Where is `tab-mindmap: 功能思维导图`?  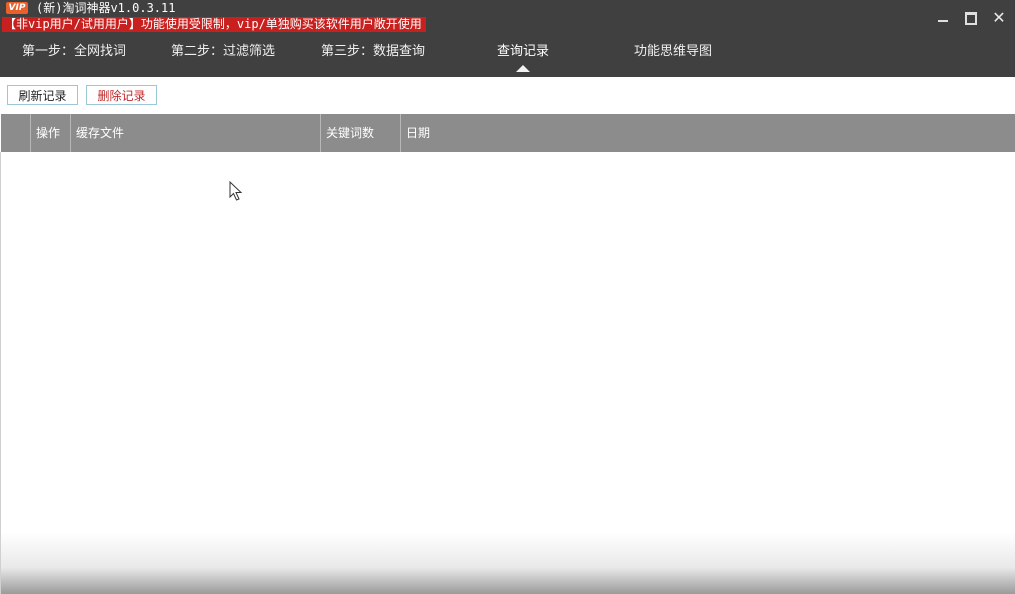
tab-mindmap: 功能思维导图 is located at coordinates (673, 52).